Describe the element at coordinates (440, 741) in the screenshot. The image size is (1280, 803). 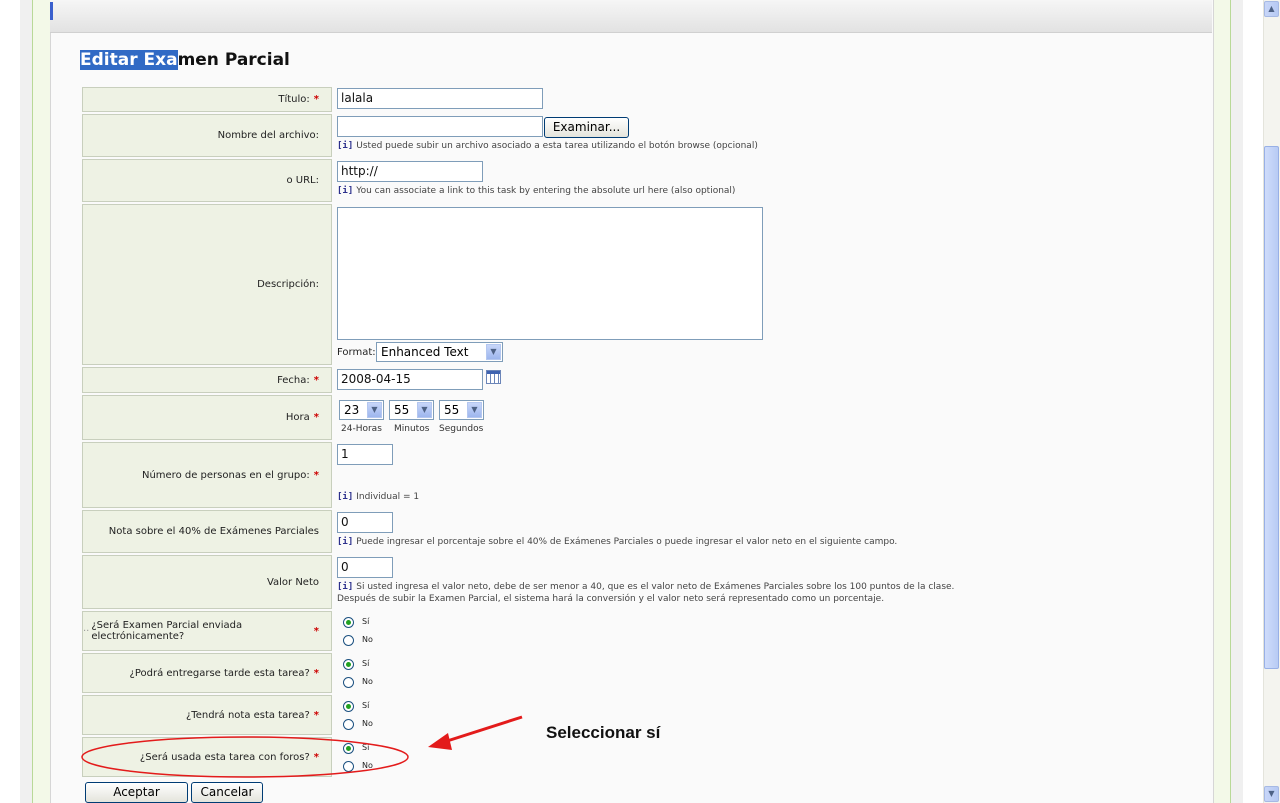
I see `arrow-head` at that location.